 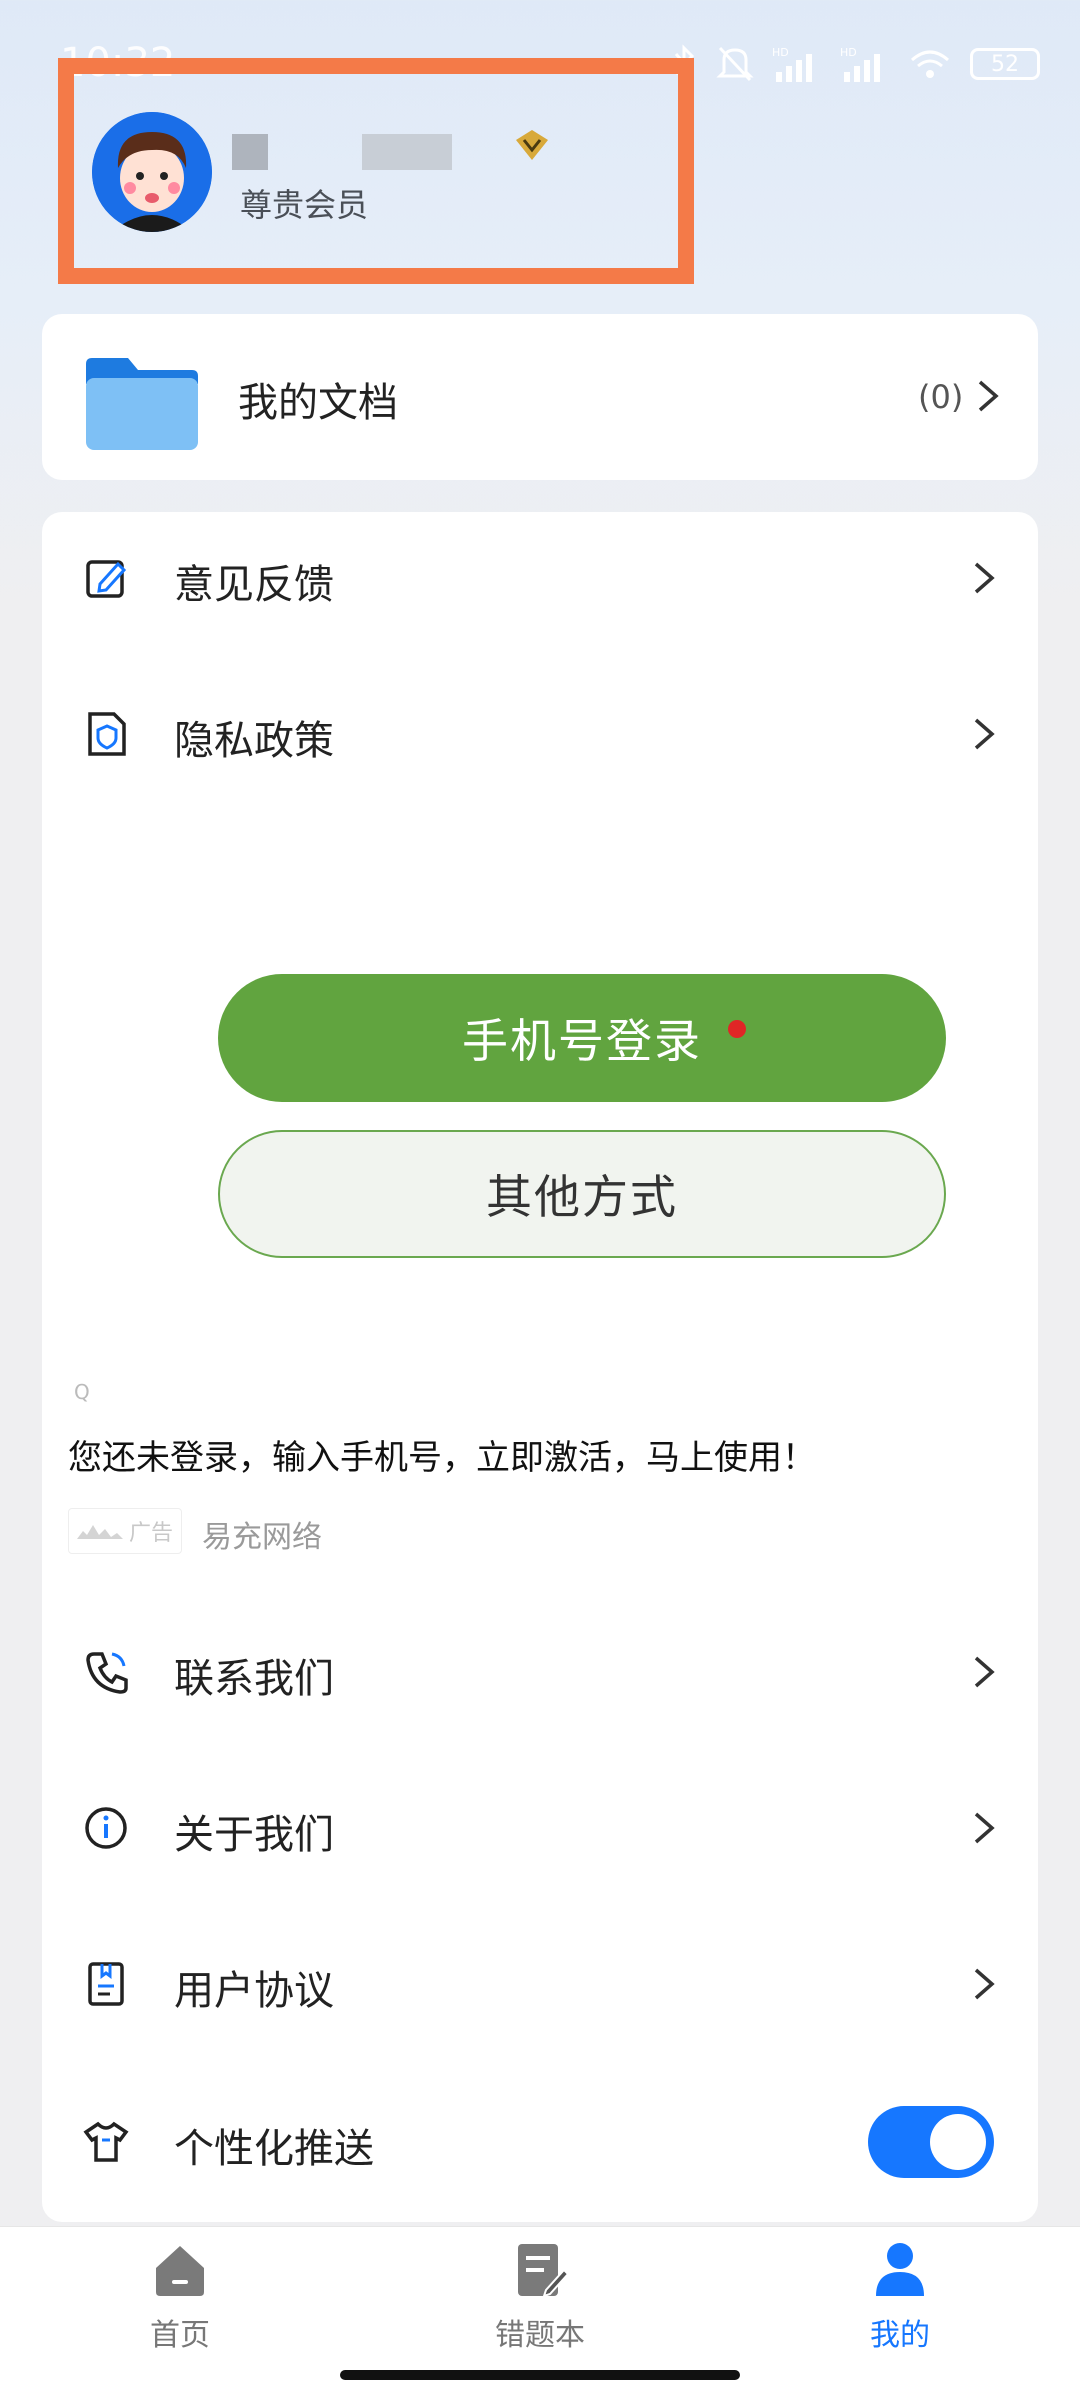 I want to click on home-icon, so click(x=180, y=2271).